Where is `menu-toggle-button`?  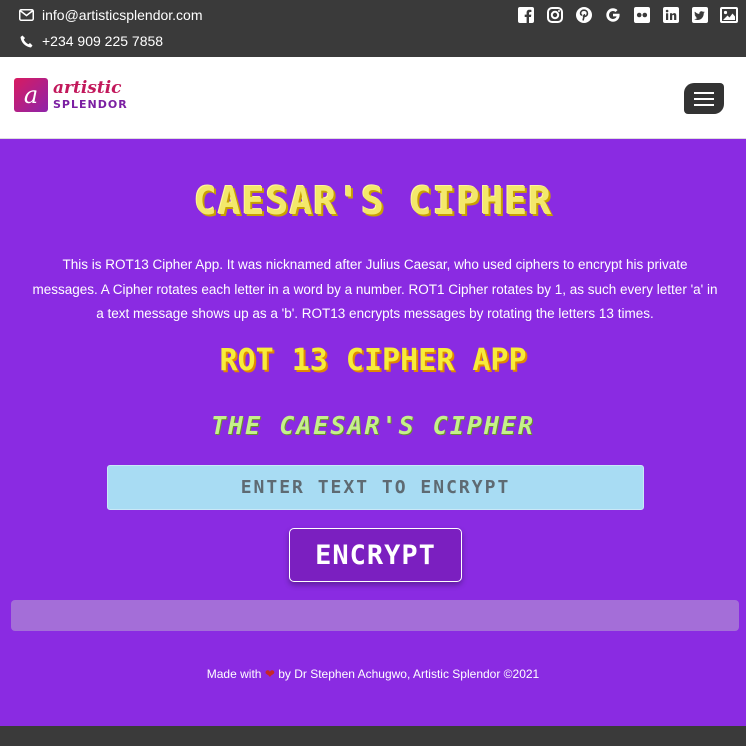 menu-toggle-button is located at coordinates (704, 98).